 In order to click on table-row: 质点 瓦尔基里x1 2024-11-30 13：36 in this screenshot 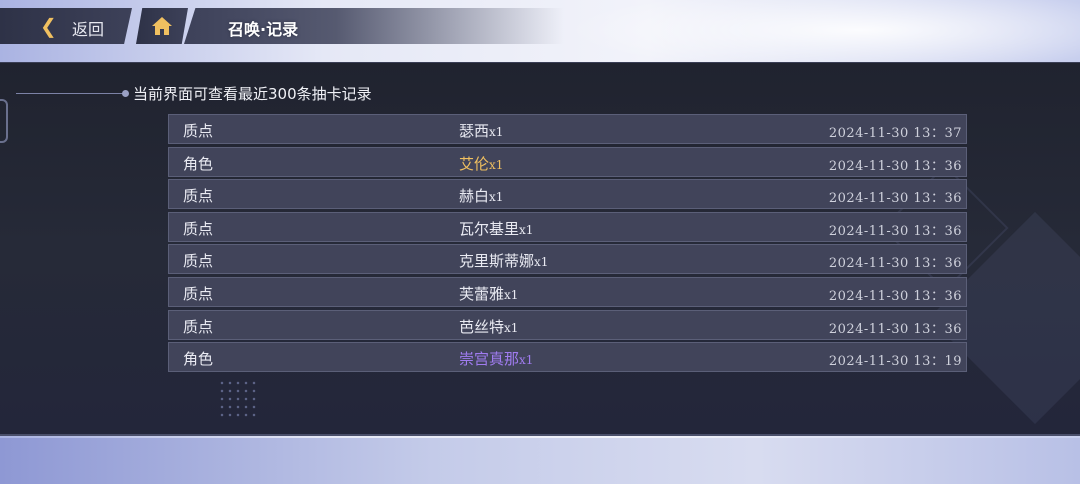, I will do `click(567, 226)`.